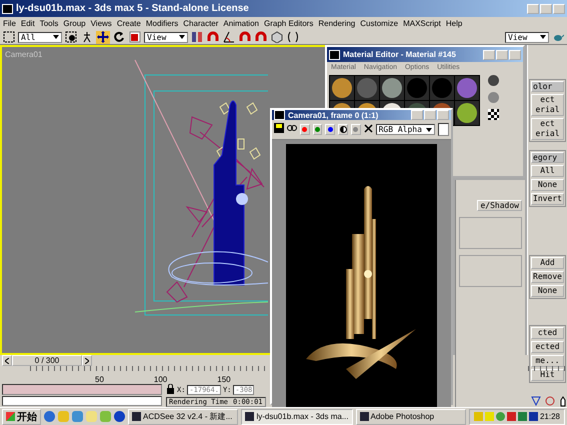 Image resolution: width=567 pixels, height=425 pixels. Describe the element at coordinates (161, 379) in the screenshot. I see `timeline-tick-label: 100` at that location.